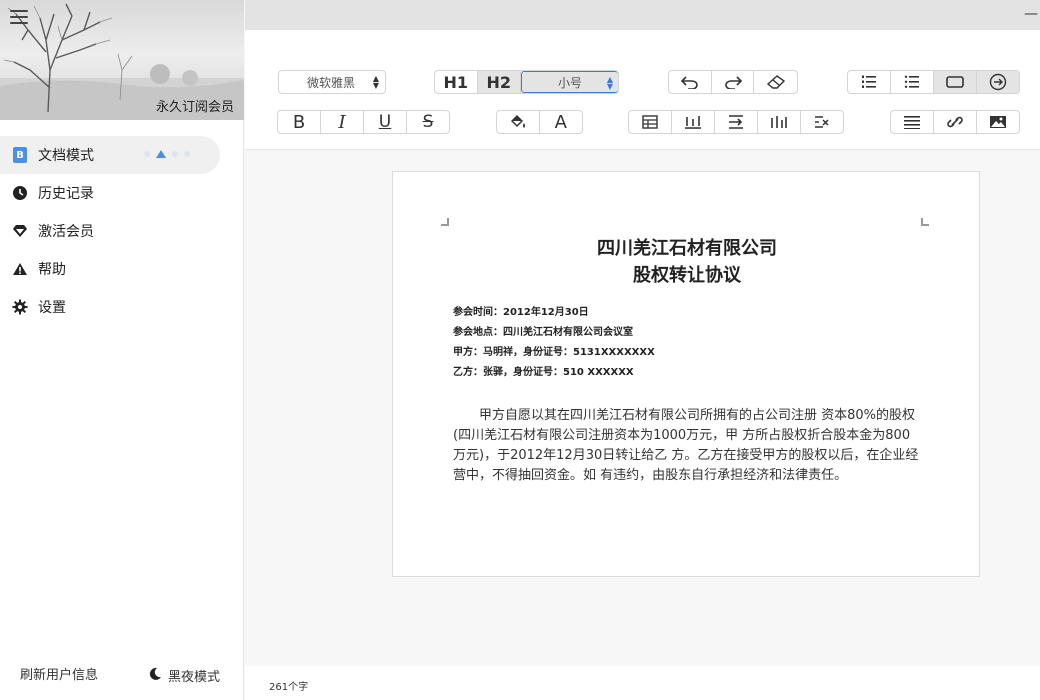 This screenshot has width=1040, height=700. I want to click on italic-button: I, so click(342, 122).